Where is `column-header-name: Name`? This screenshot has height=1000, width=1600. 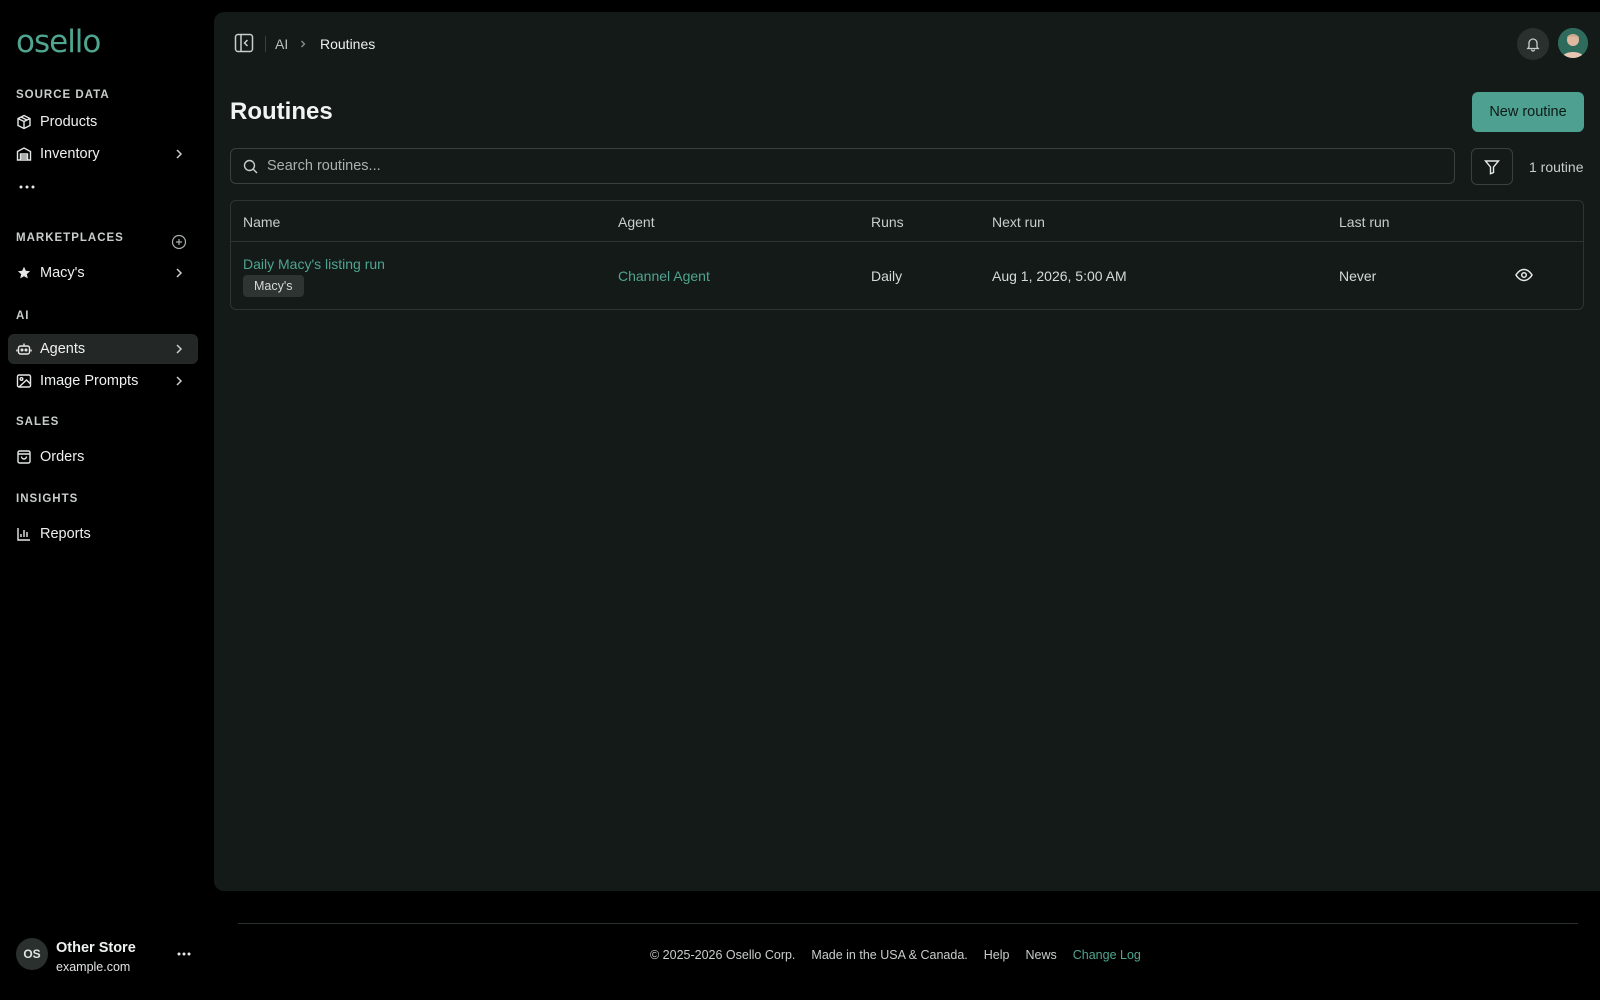 column-header-name: Name is located at coordinates (261, 222).